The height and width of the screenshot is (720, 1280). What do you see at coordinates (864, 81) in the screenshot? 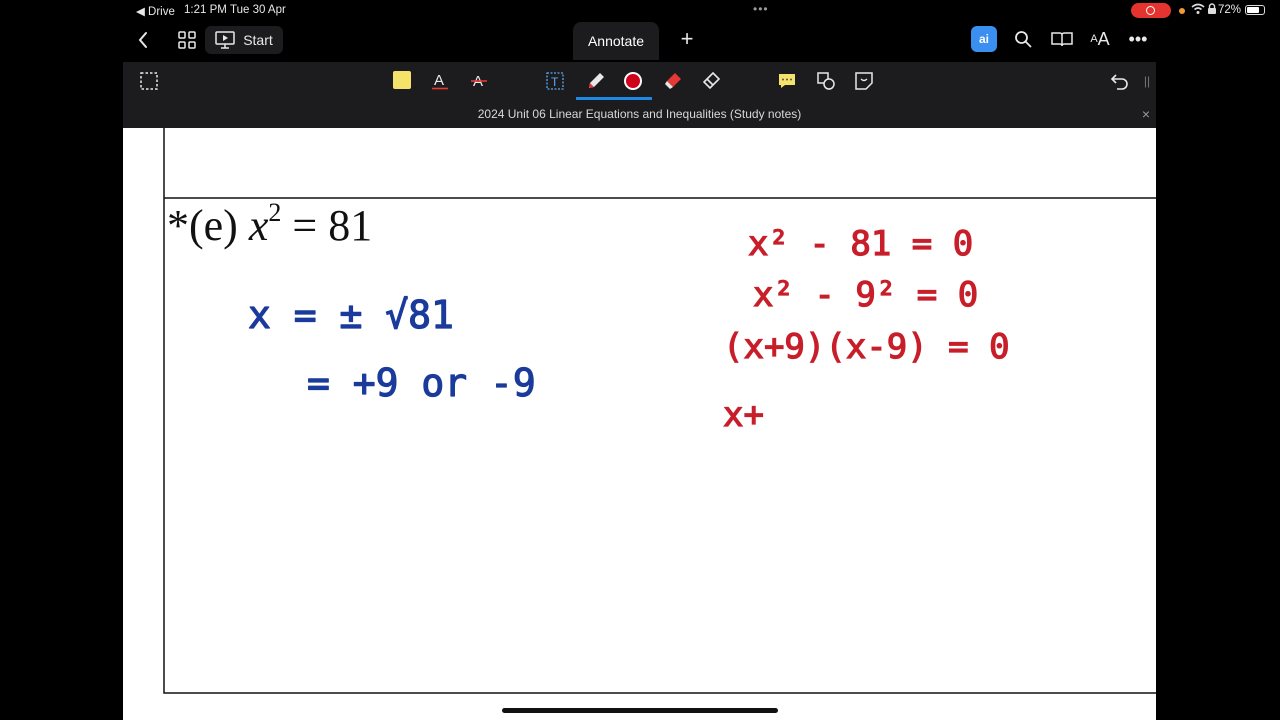
I see `sticky-note-icon` at bounding box center [864, 81].